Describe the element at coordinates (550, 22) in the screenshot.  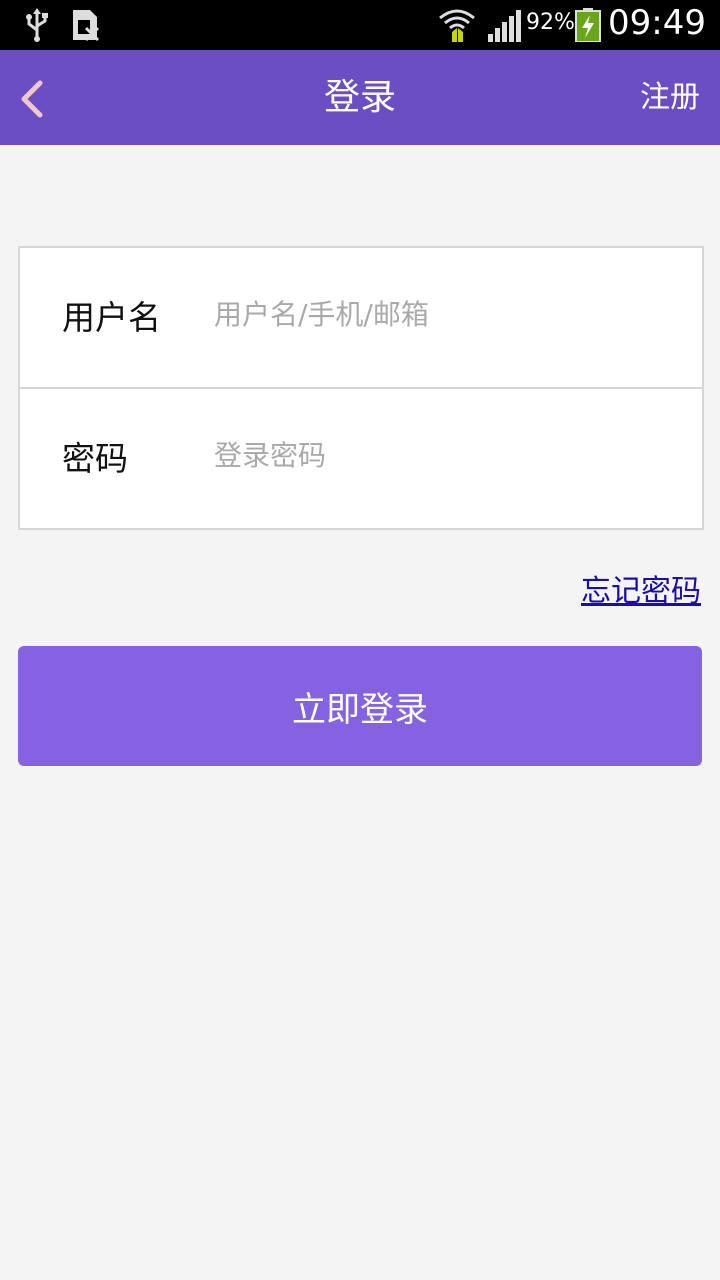
I see `battery-percent: 92%` at that location.